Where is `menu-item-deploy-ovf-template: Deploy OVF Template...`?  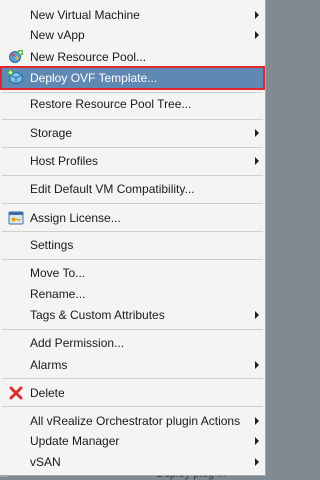
menu-item-deploy-ovf-template: Deploy OVF Template... is located at coordinates (132, 78).